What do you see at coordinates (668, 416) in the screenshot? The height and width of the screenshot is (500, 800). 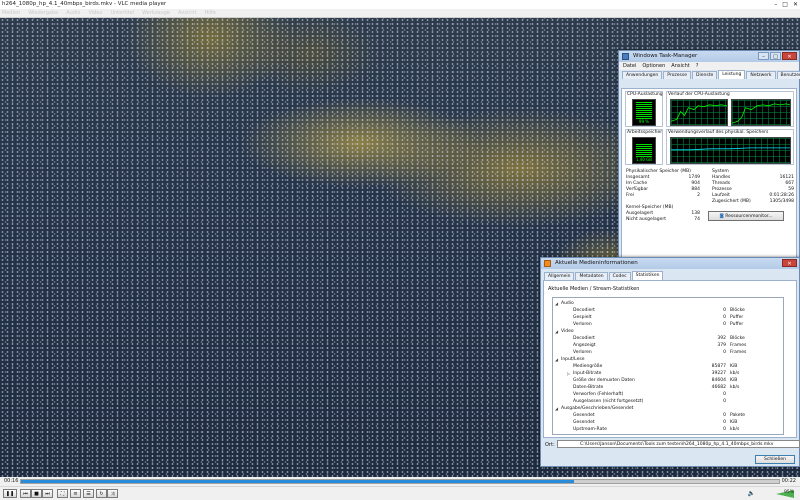 I see `stat-row: Gesendet 0 Pakete` at bounding box center [668, 416].